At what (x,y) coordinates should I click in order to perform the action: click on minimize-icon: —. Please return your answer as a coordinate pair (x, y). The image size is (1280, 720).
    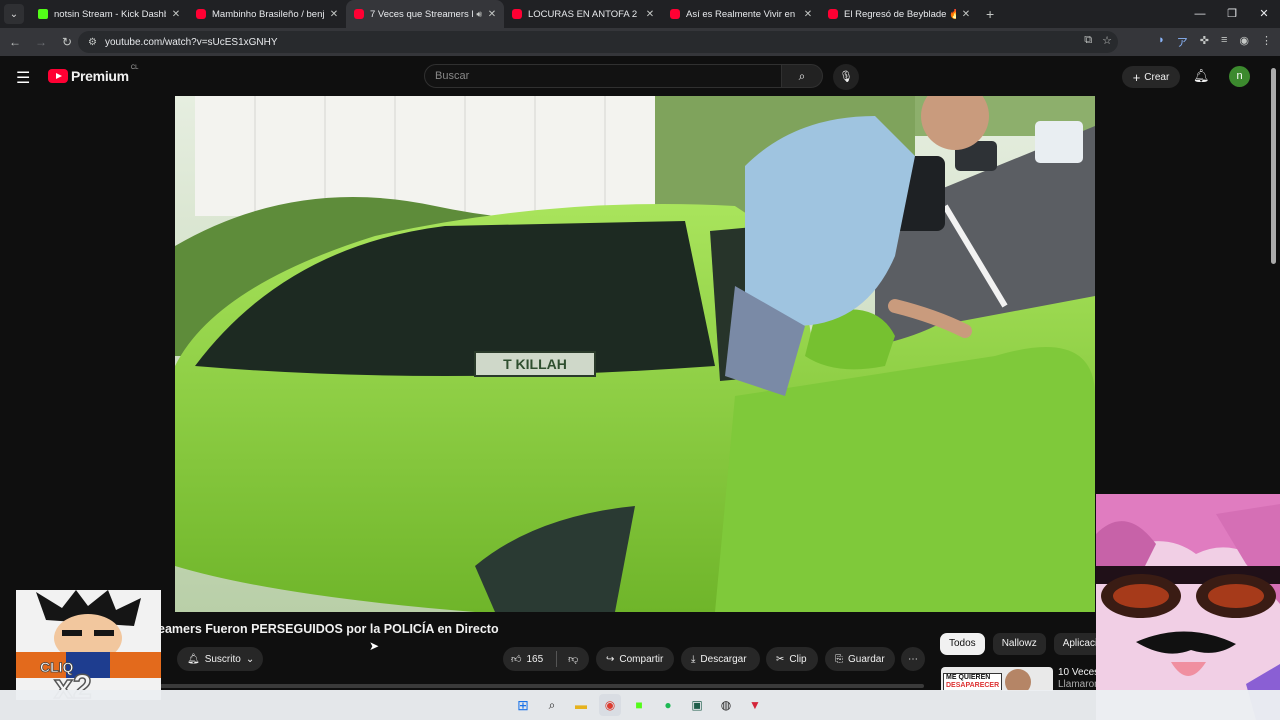
    Looking at the image, I should click on (1200, 14).